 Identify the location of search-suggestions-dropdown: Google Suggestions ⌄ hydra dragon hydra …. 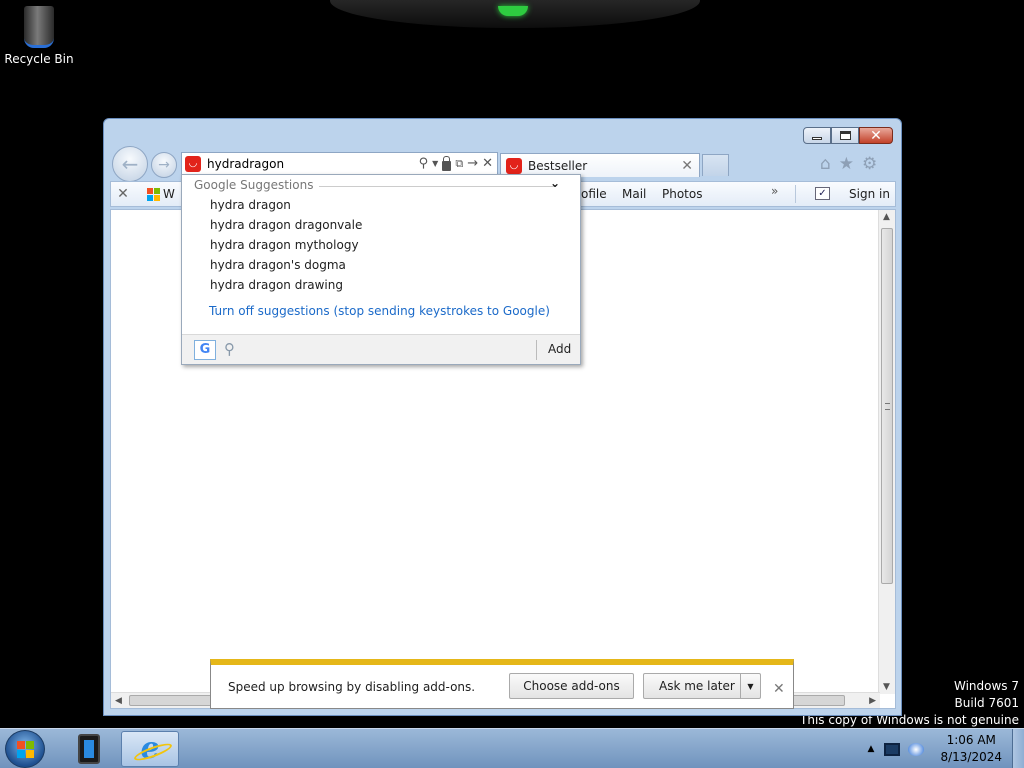
(381, 269).